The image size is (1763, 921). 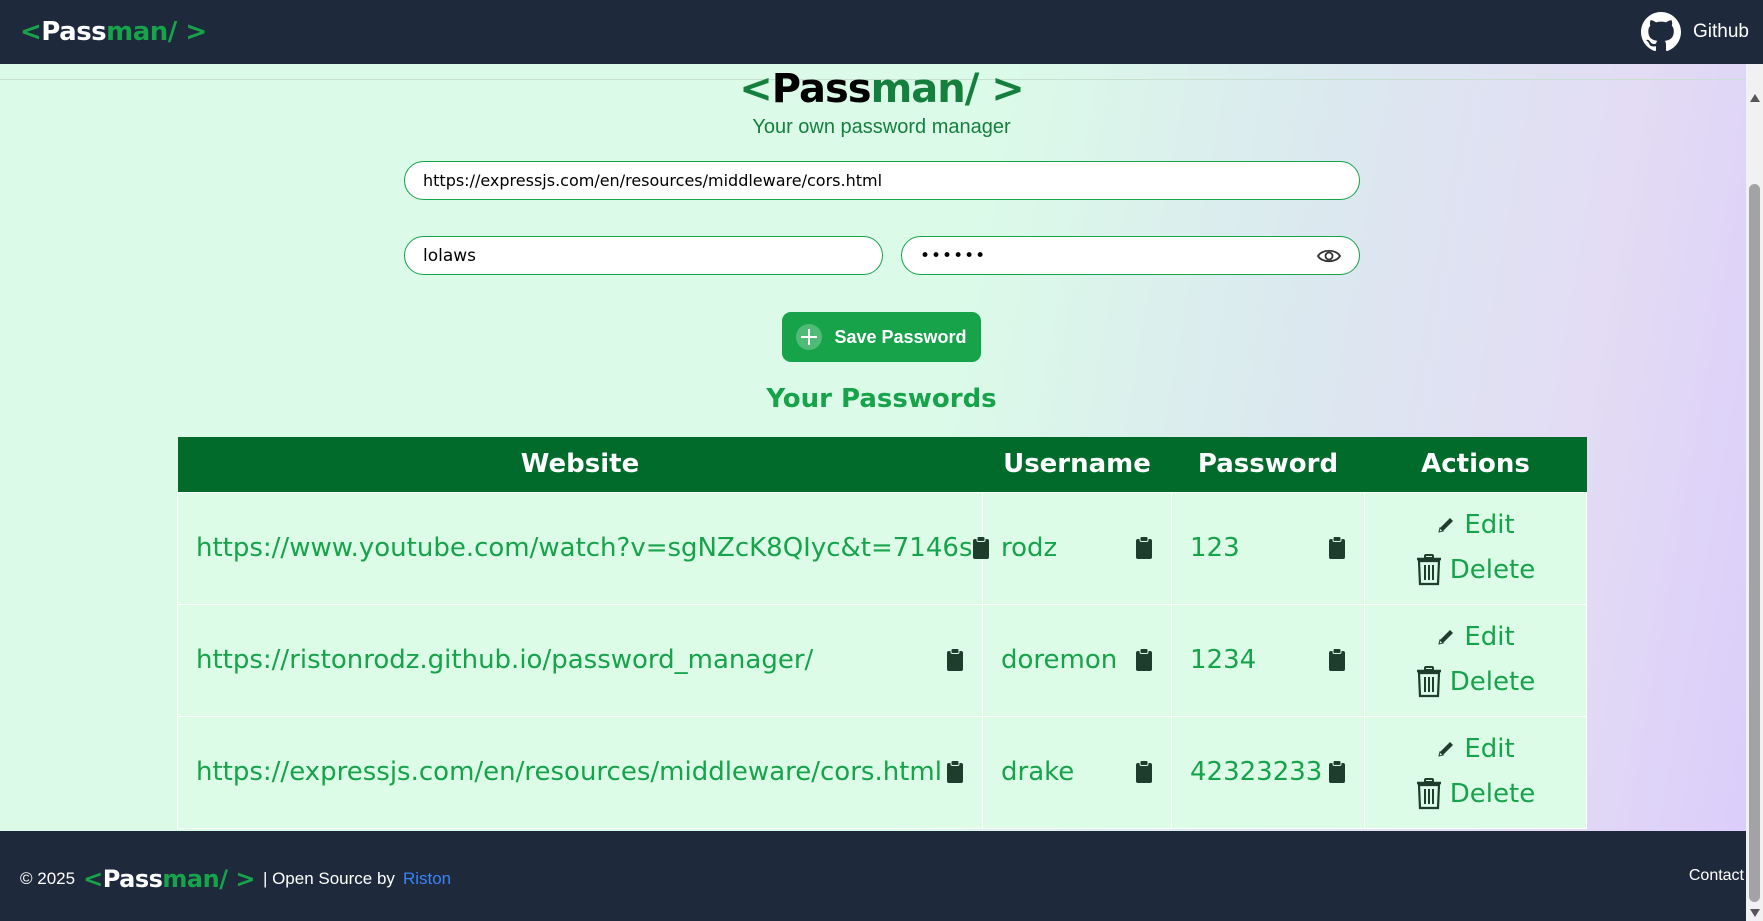 I want to click on hero-logo-pass: Pass, so click(x=821, y=89).